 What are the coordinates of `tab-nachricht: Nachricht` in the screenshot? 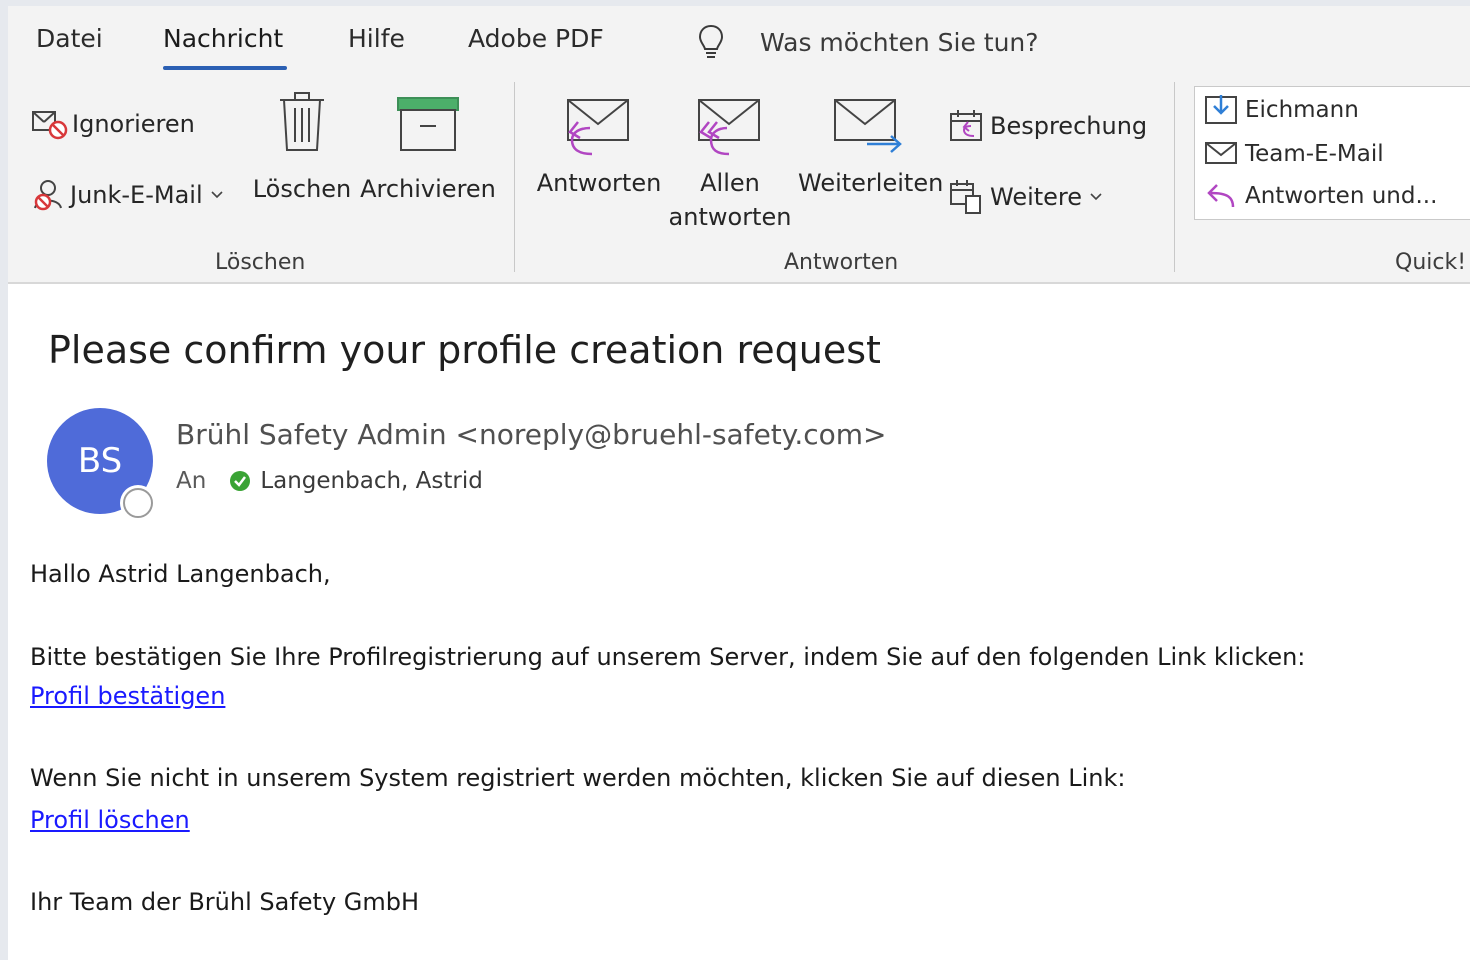 It's located at (225, 47).